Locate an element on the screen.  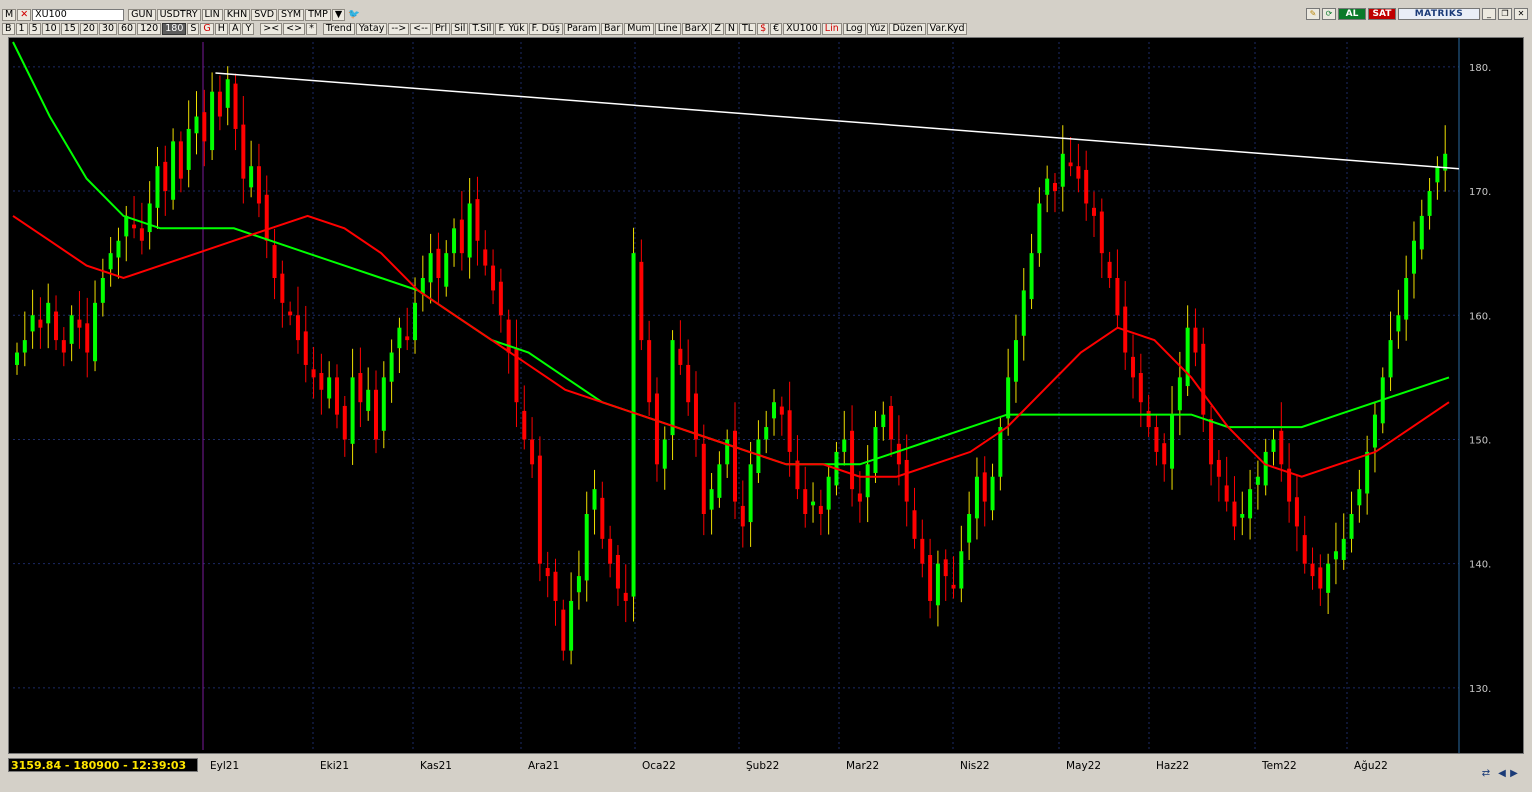
period-button-4: 15 is located at coordinates (69, 28).